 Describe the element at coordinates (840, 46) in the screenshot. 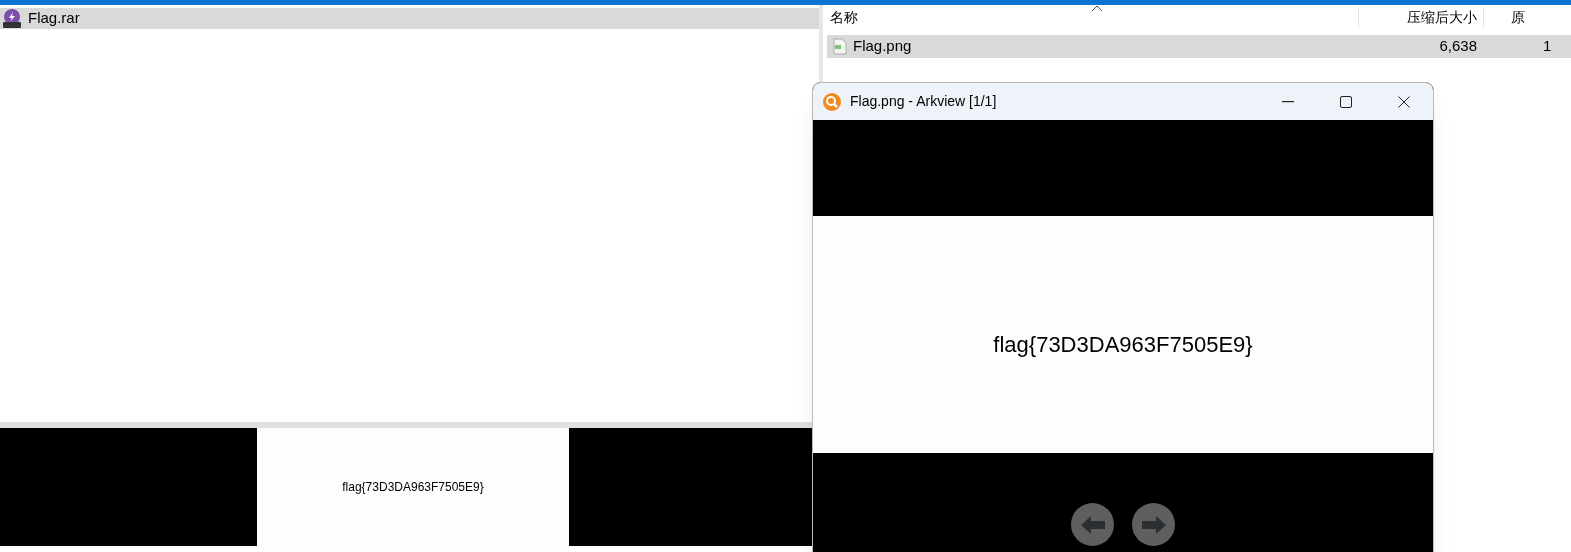

I see `image-file-icon` at that location.